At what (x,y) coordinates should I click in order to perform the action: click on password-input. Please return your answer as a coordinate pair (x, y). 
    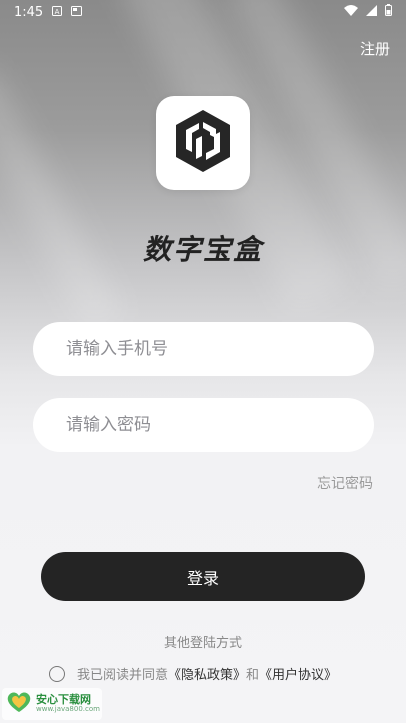
    Looking at the image, I should click on (203, 425).